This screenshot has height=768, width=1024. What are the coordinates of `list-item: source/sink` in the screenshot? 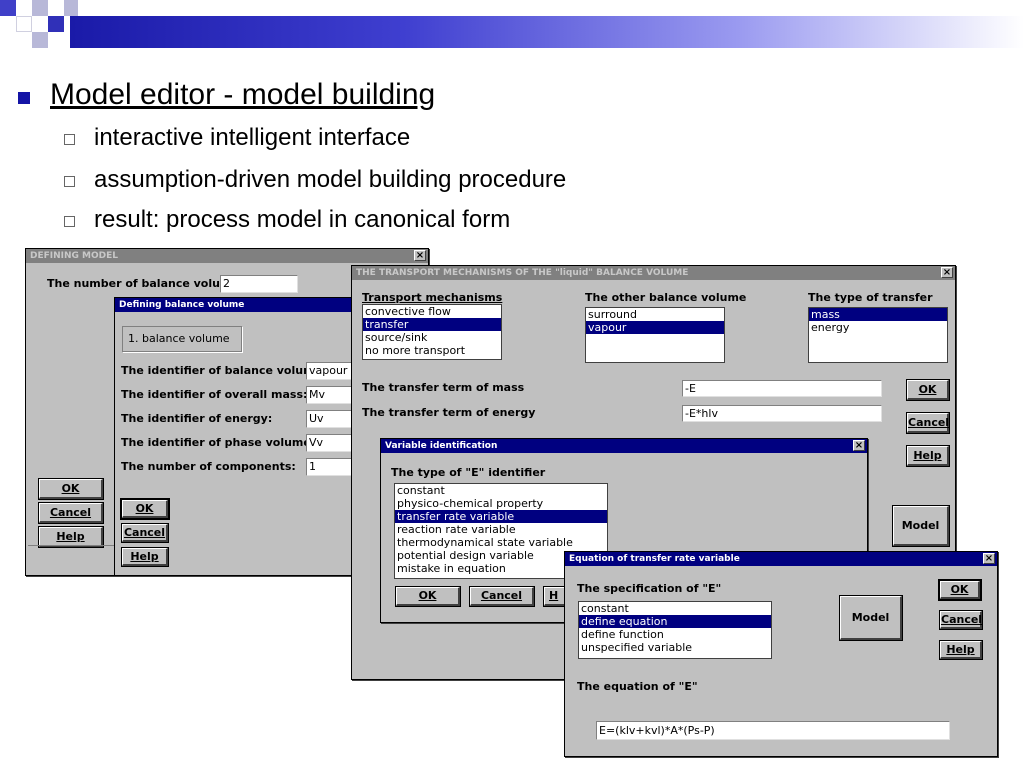 It's located at (432, 337).